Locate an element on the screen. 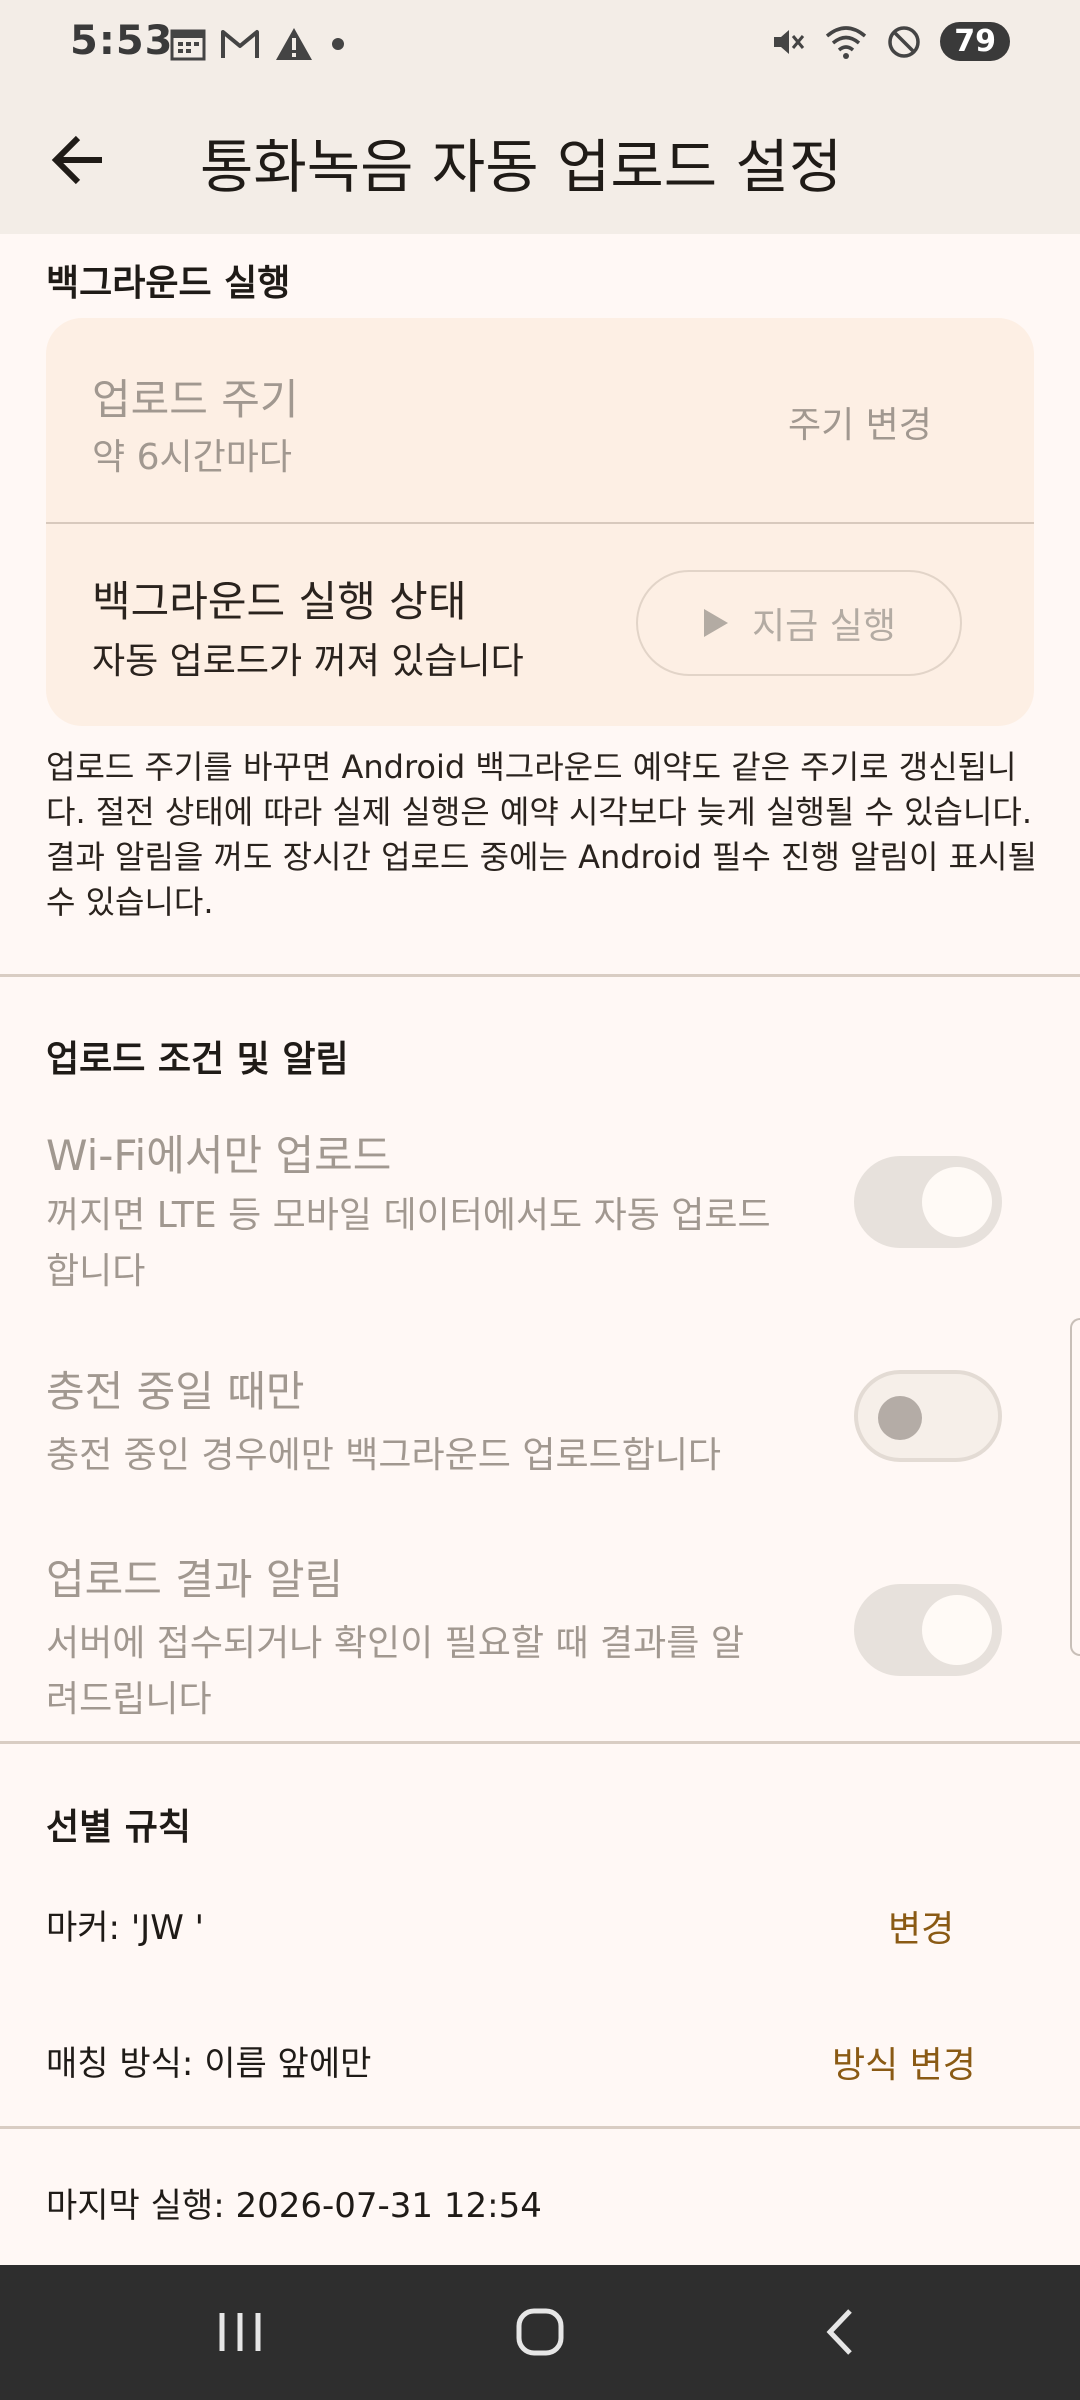 The image size is (1080, 2400). page-title: 통화녹음 자동 업로드 설정 is located at coordinates (521, 167).